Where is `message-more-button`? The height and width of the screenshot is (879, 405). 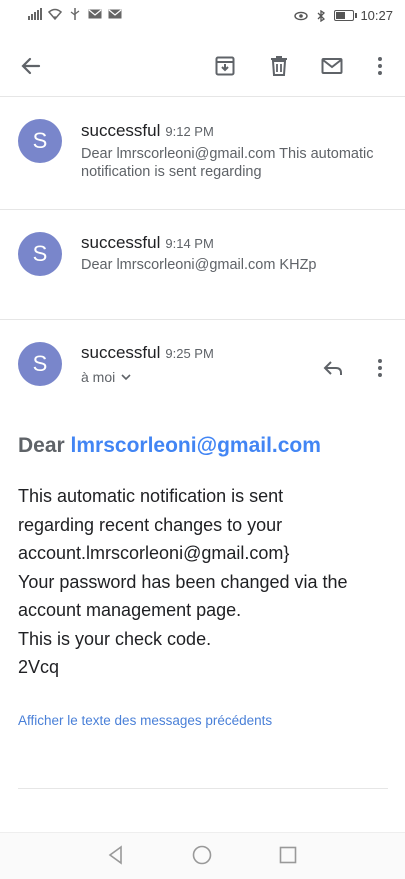 message-more-button is located at coordinates (380, 368).